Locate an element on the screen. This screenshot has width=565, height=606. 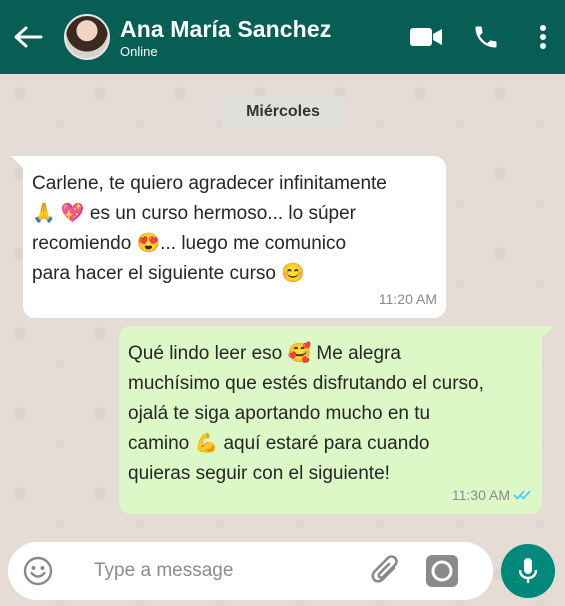
message-line: 🙏 💖 es un curso hermoso... lo súper is located at coordinates (194, 213).